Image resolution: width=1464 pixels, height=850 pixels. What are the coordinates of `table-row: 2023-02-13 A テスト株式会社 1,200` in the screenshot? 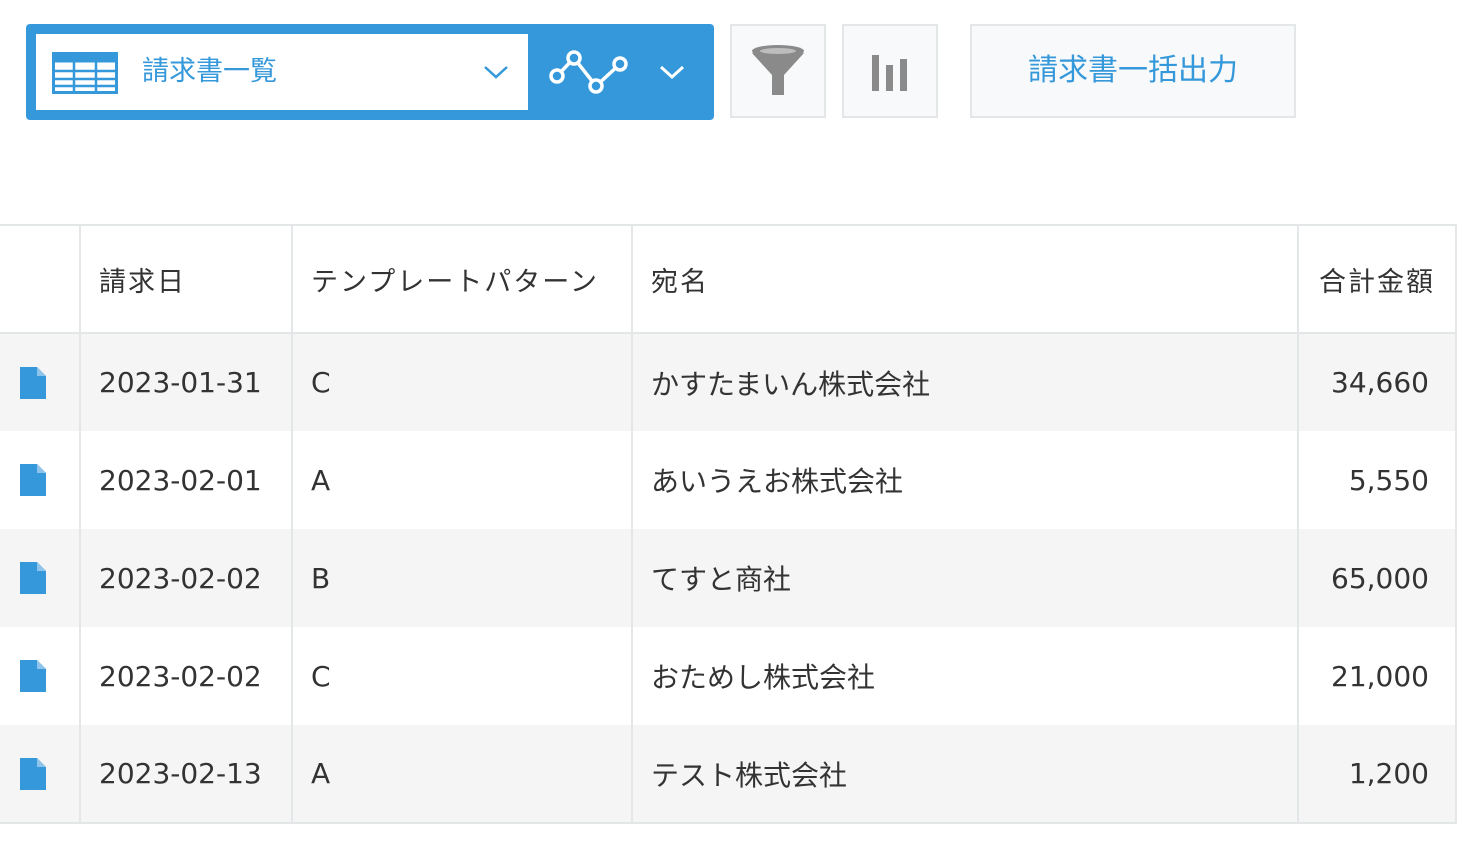 It's located at (728, 774).